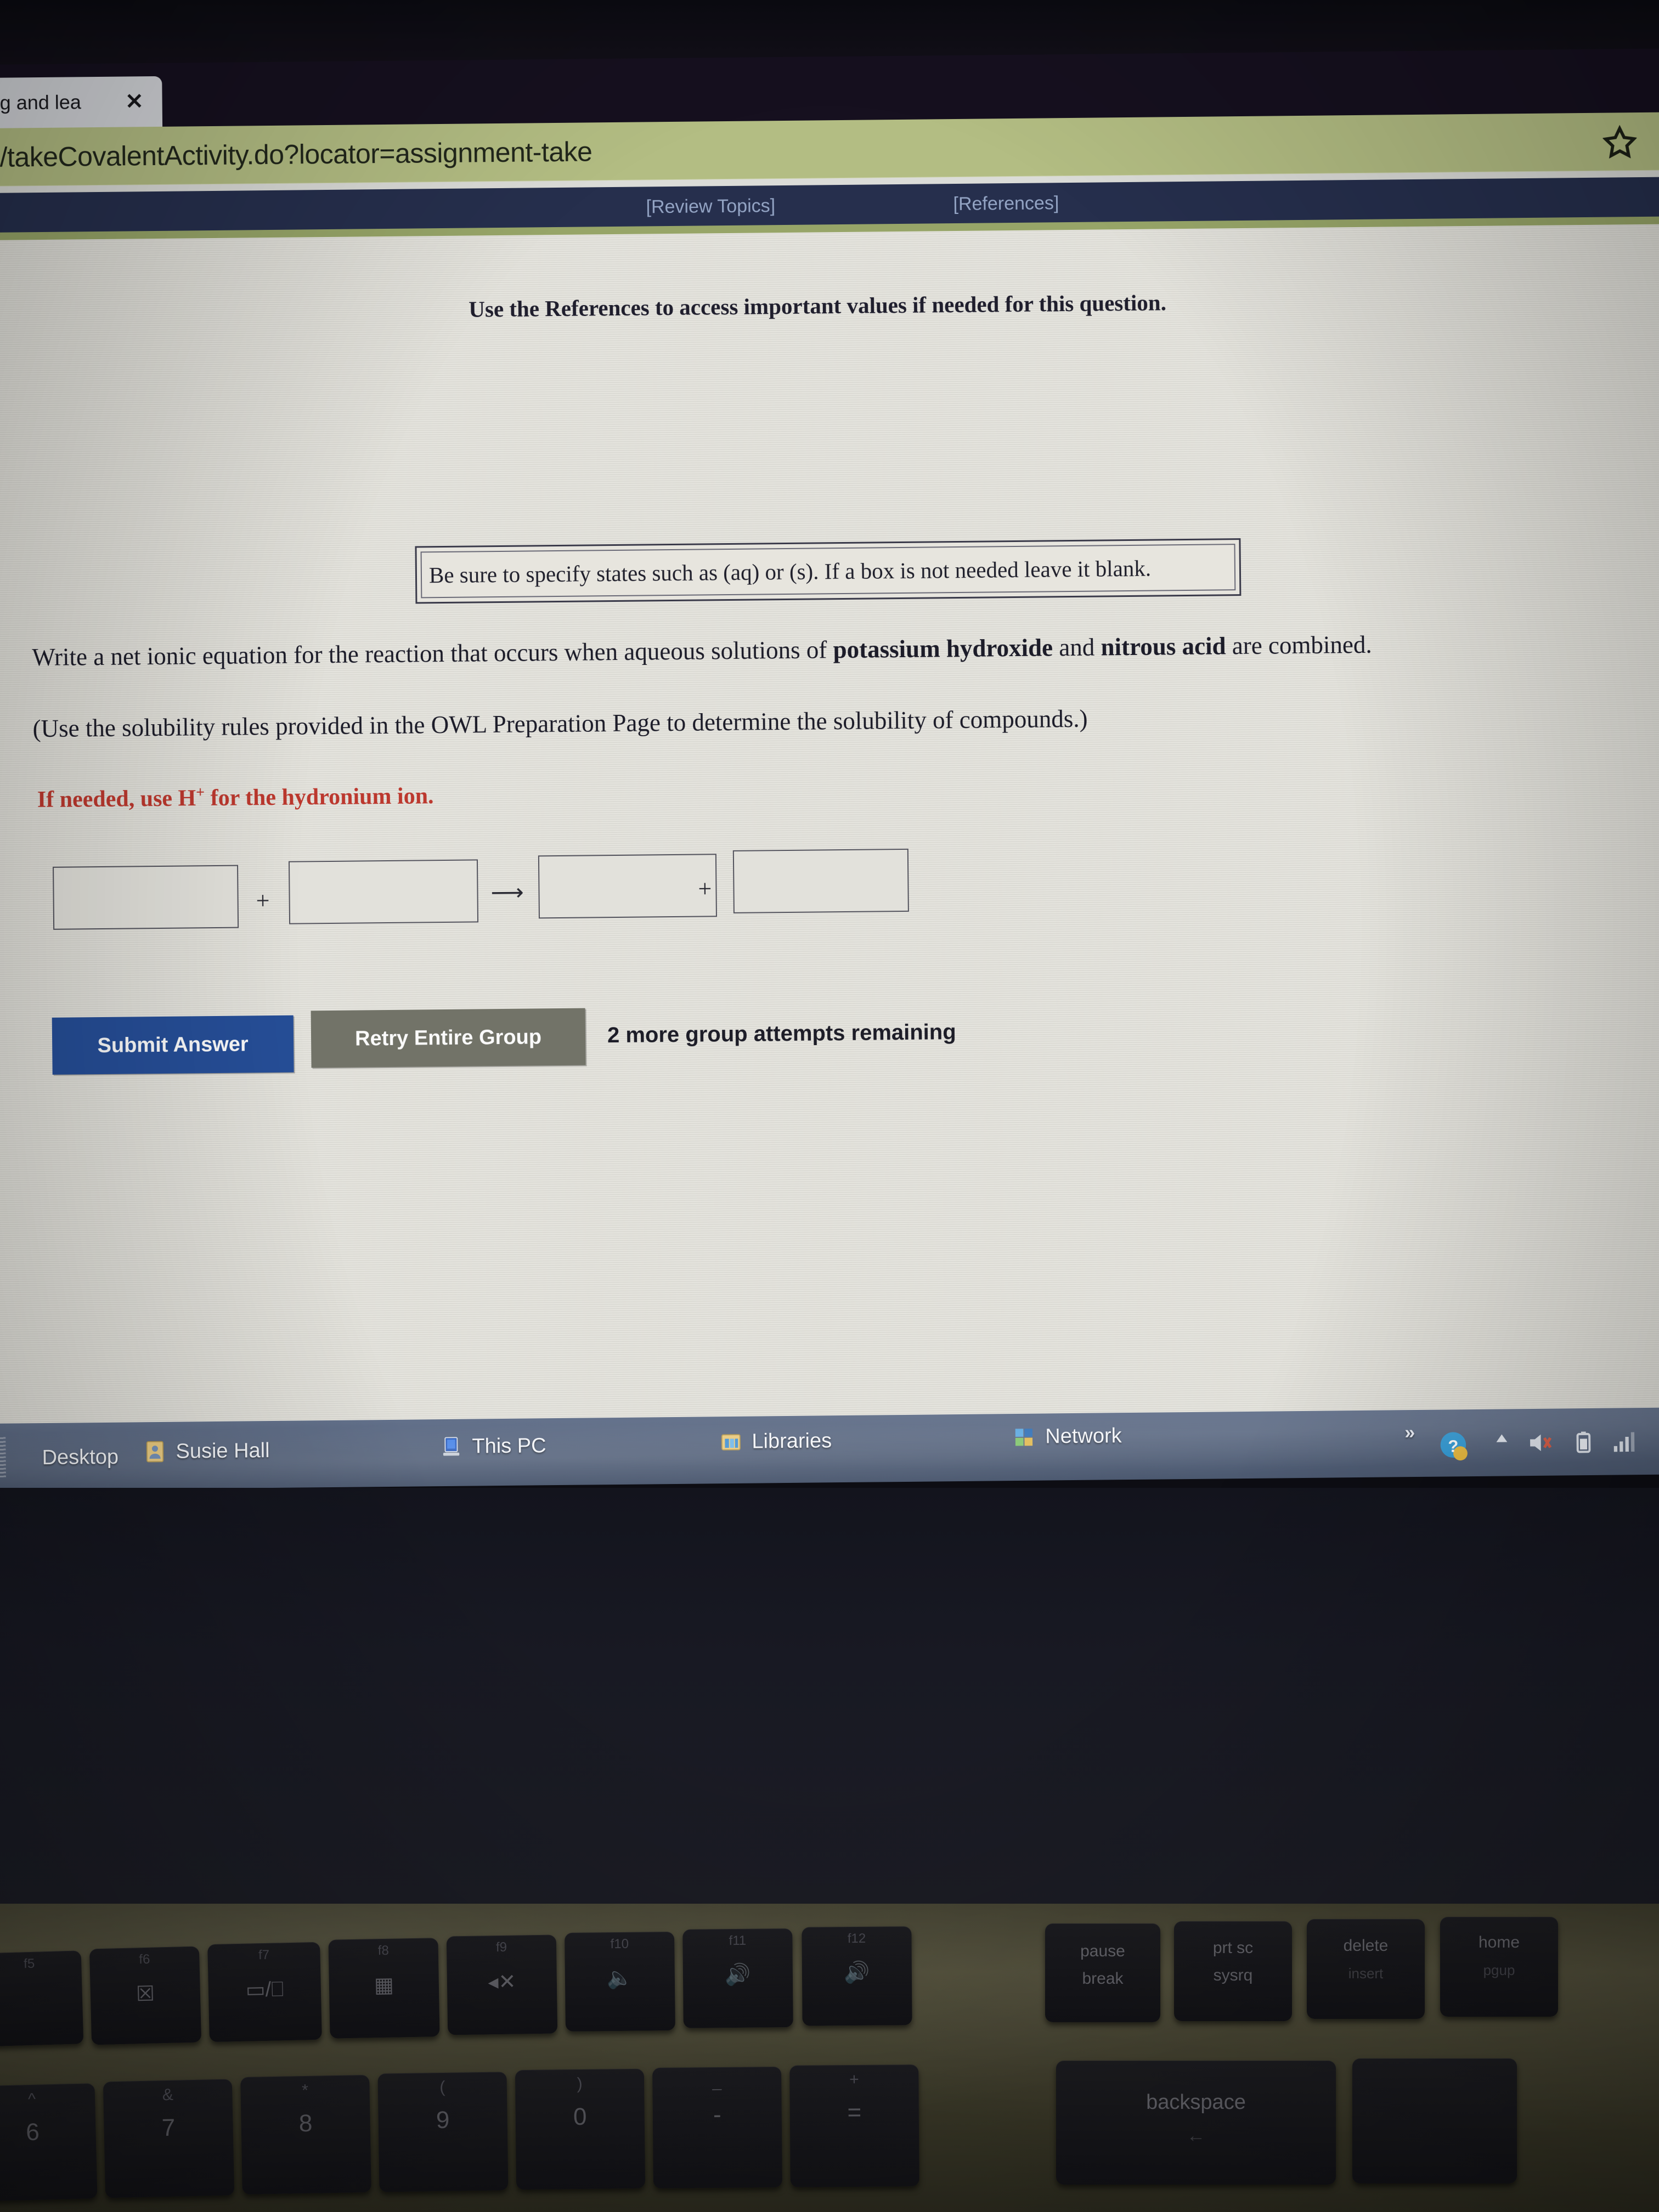 The image size is (1659, 2212). I want to click on tray-volume-button, so click(1540, 1443).